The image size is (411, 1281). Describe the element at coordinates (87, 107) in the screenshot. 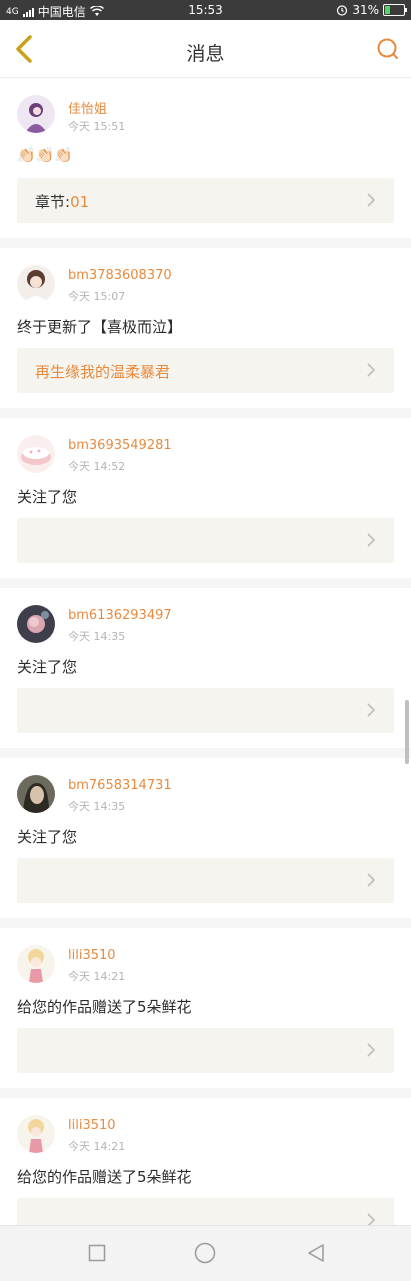

I see `username: 佳怡姐` at that location.